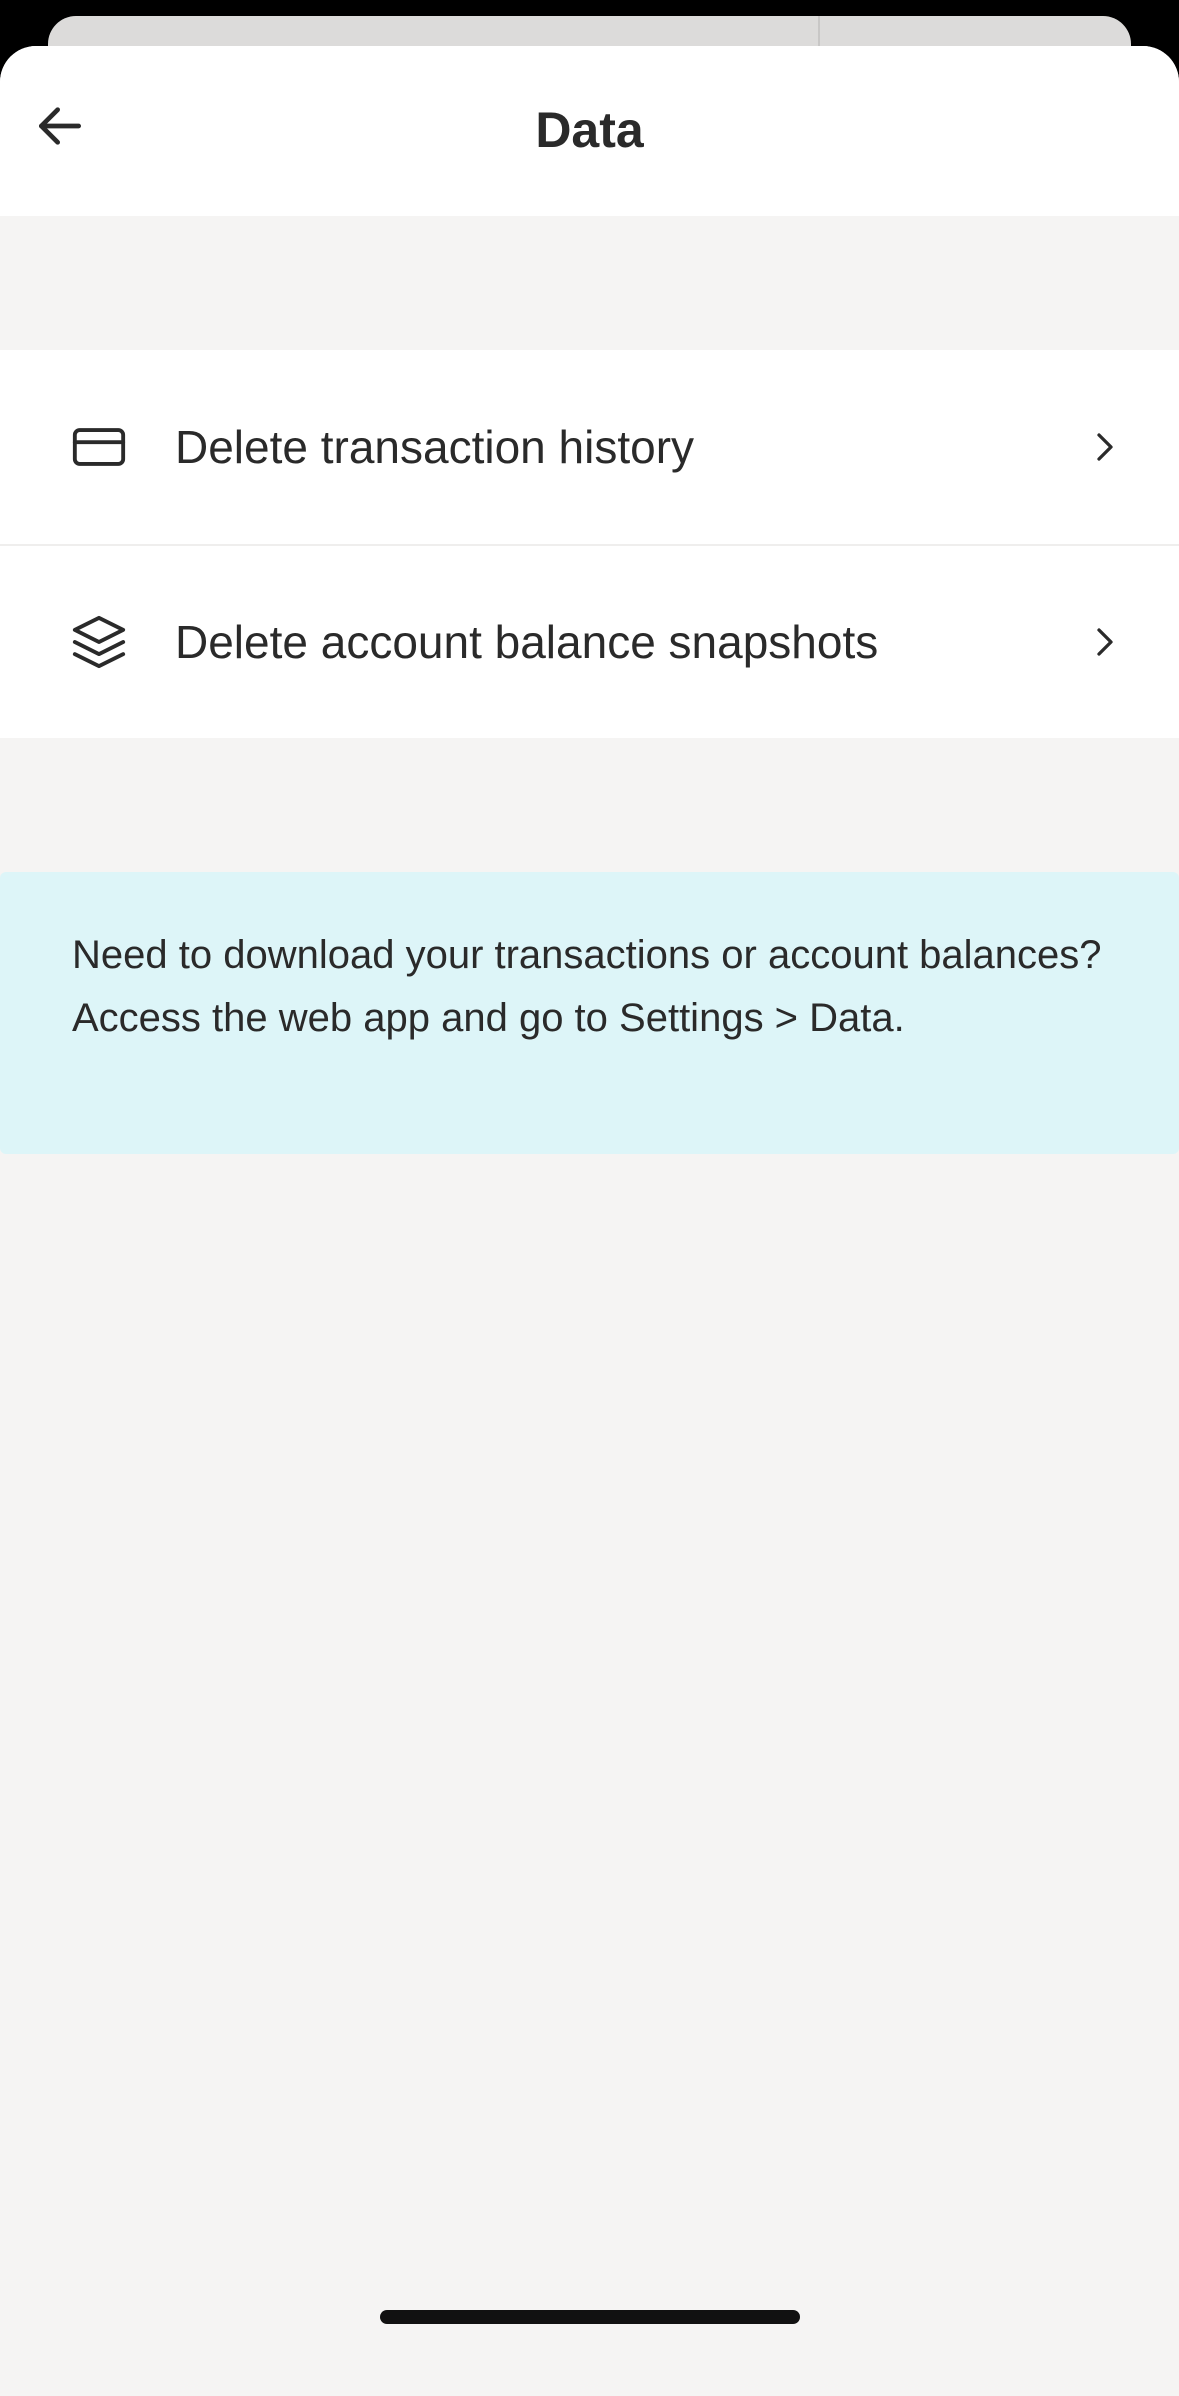  Describe the element at coordinates (590, 2317) in the screenshot. I see `home-indicator` at that location.